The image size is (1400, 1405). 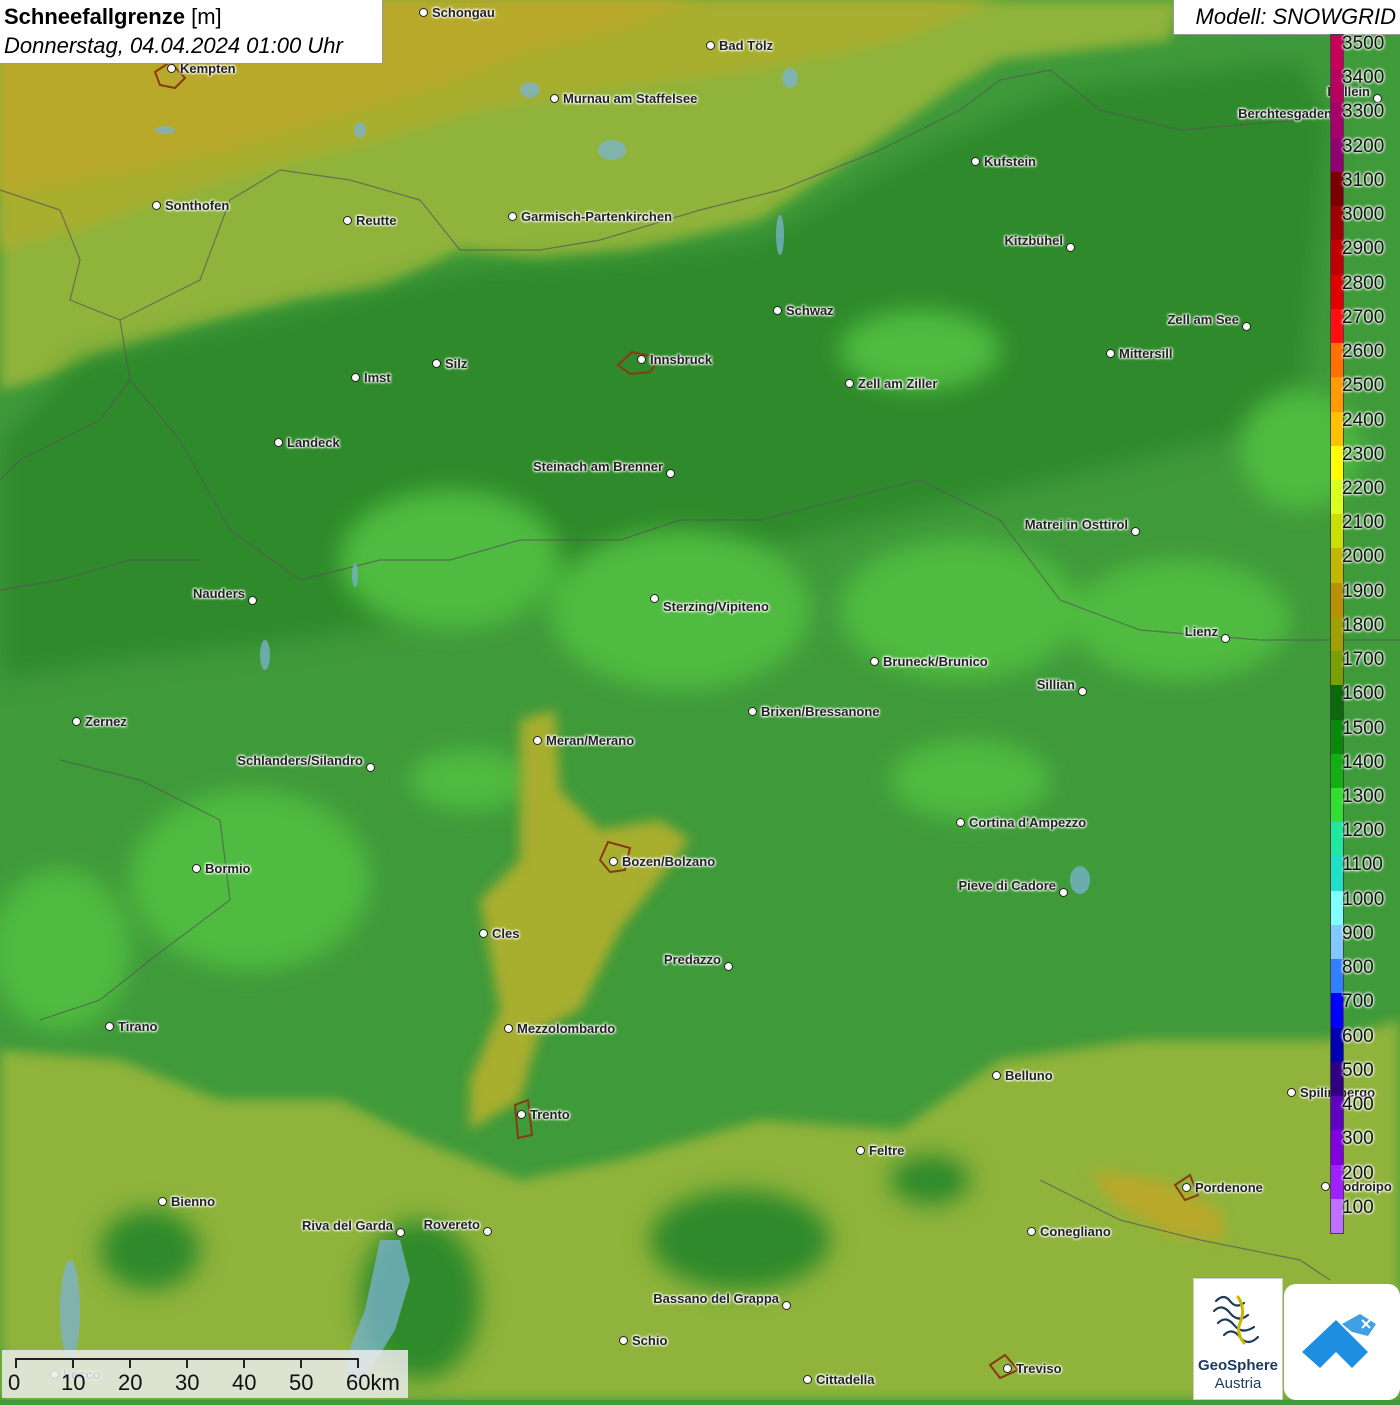 What do you see at coordinates (1363, 146) in the screenshot?
I see `legend-label: 3200` at bounding box center [1363, 146].